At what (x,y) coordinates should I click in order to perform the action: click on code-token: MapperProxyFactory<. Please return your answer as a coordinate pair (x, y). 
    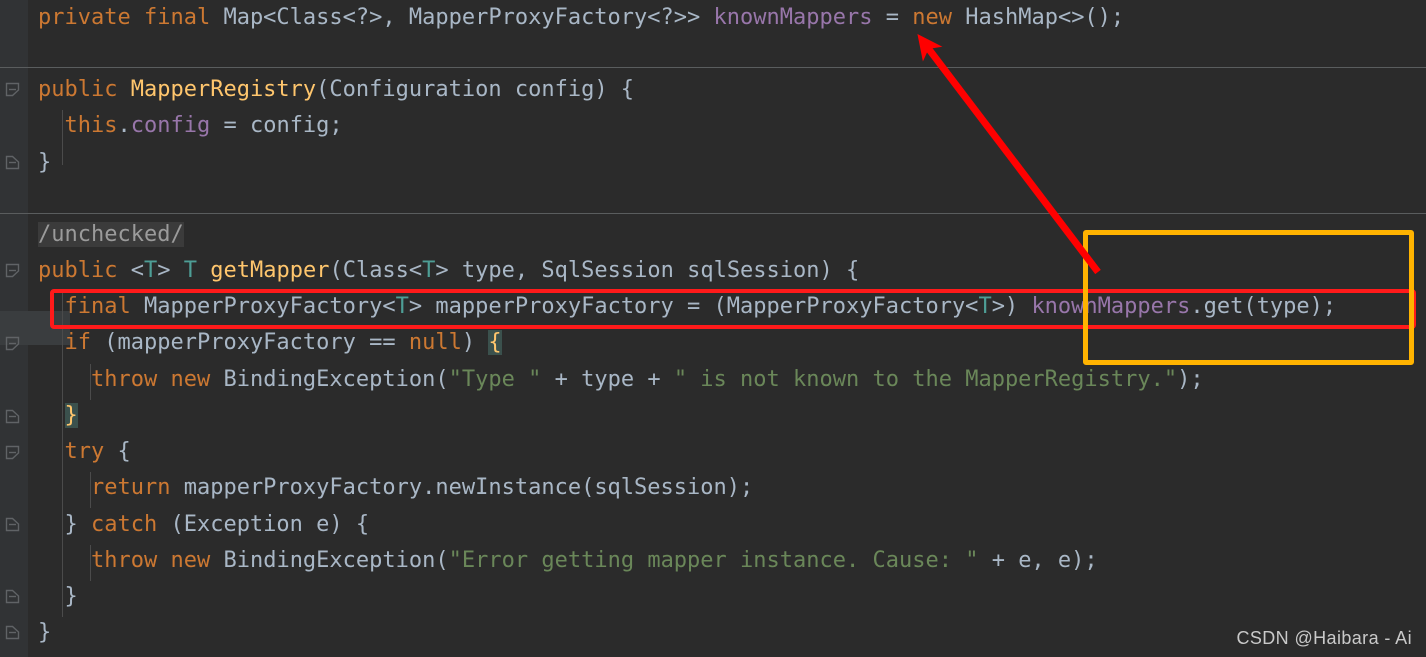
    Looking at the image, I should click on (263, 306).